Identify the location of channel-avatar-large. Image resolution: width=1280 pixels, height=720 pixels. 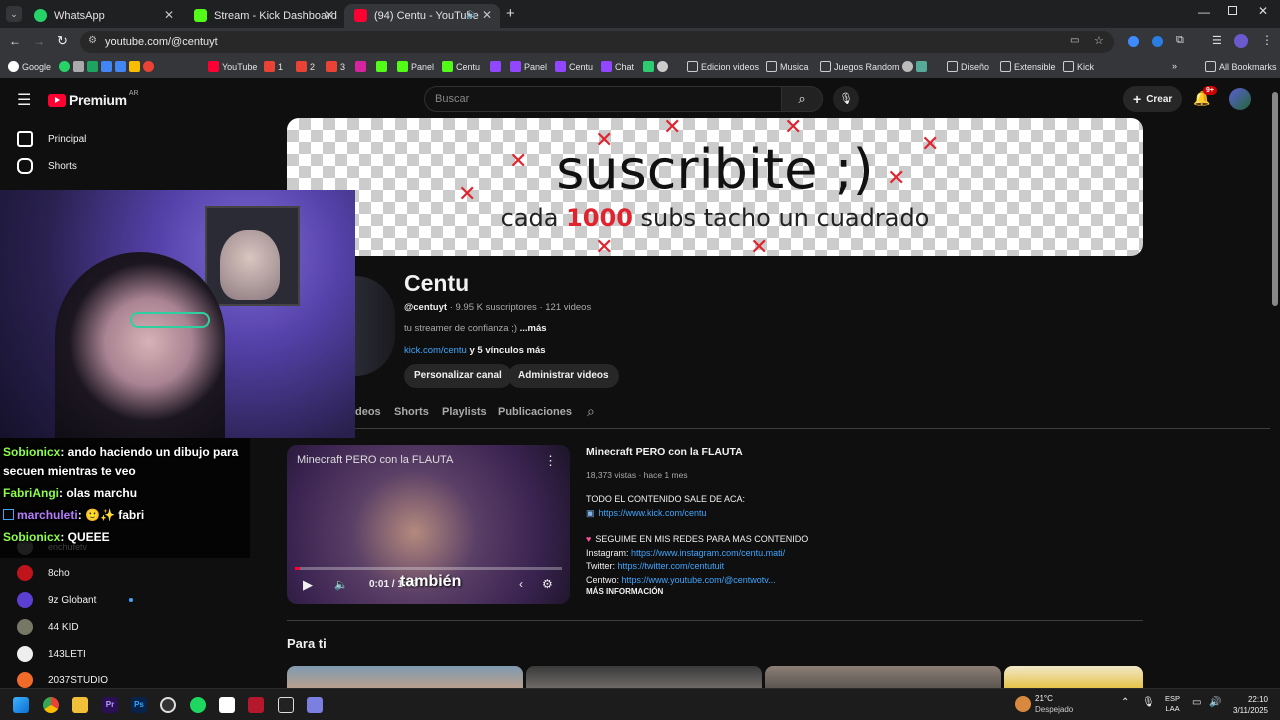
(375, 326).